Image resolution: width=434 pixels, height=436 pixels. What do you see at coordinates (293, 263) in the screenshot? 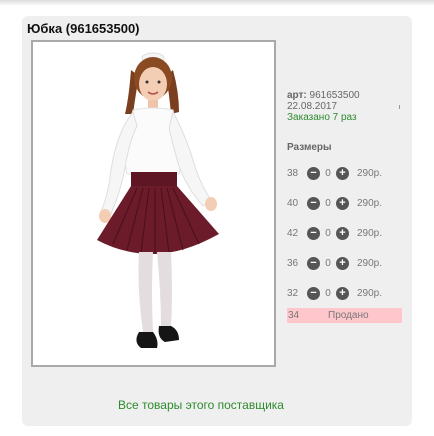
I see `size-value: 36` at bounding box center [293, 263].